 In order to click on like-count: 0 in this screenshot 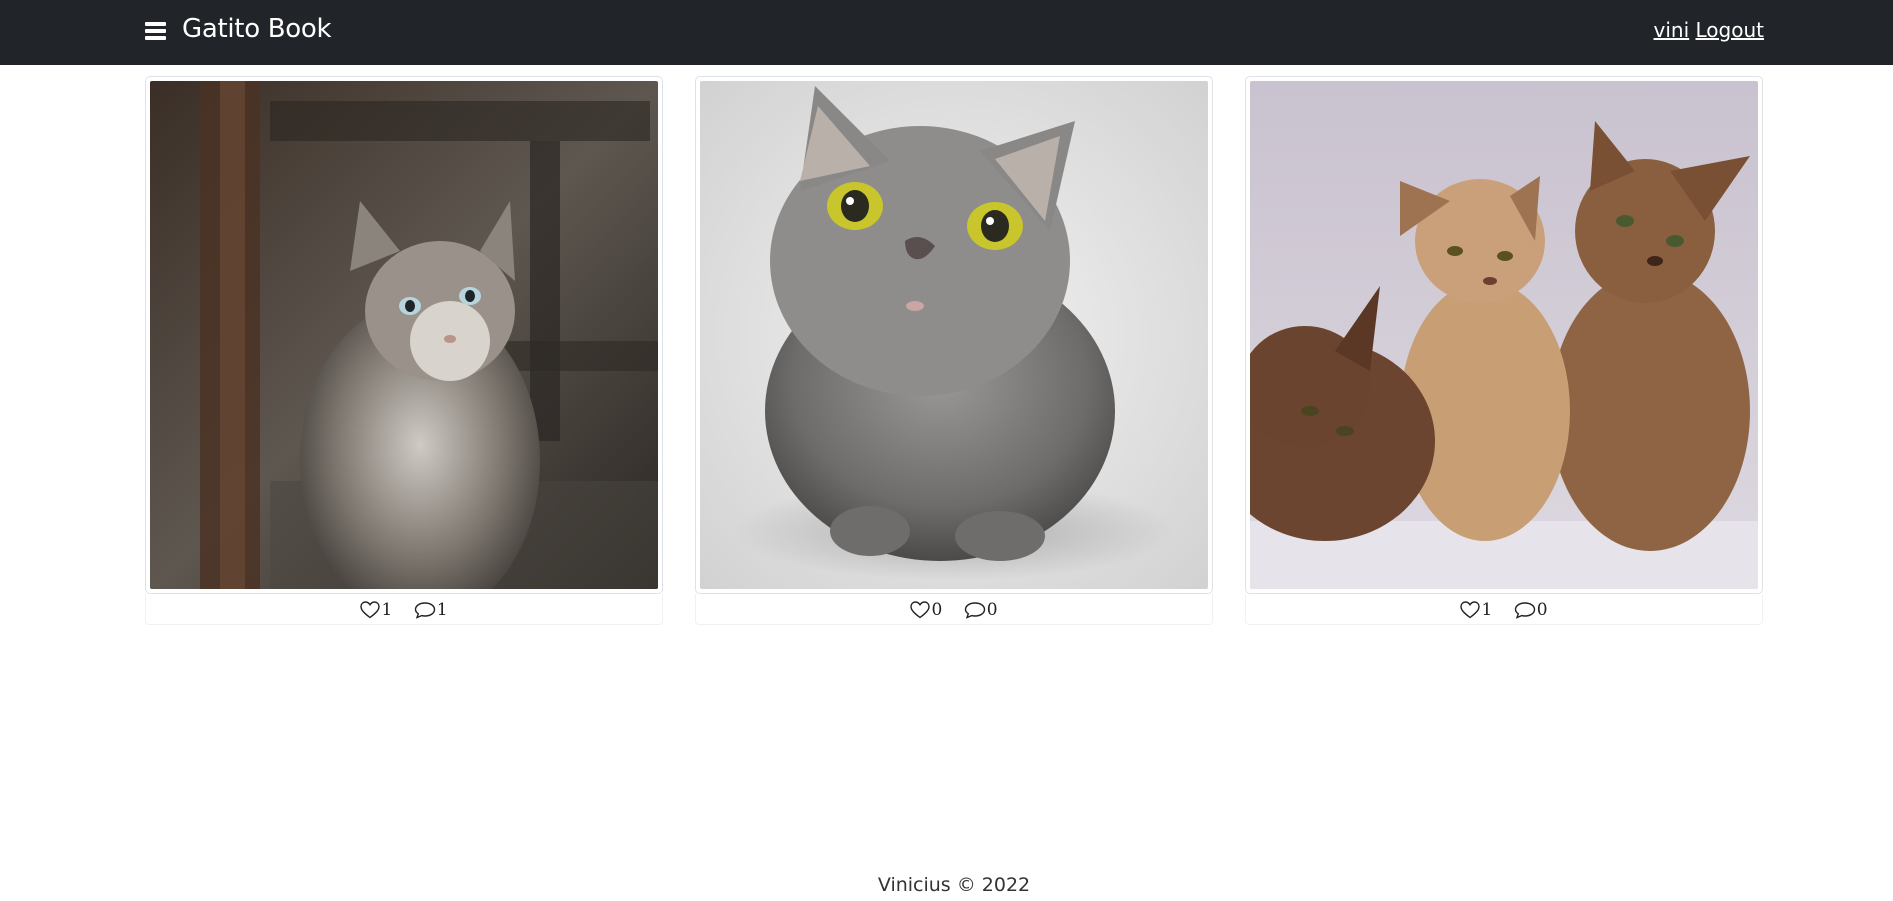, I will do `click(937, 610)`.